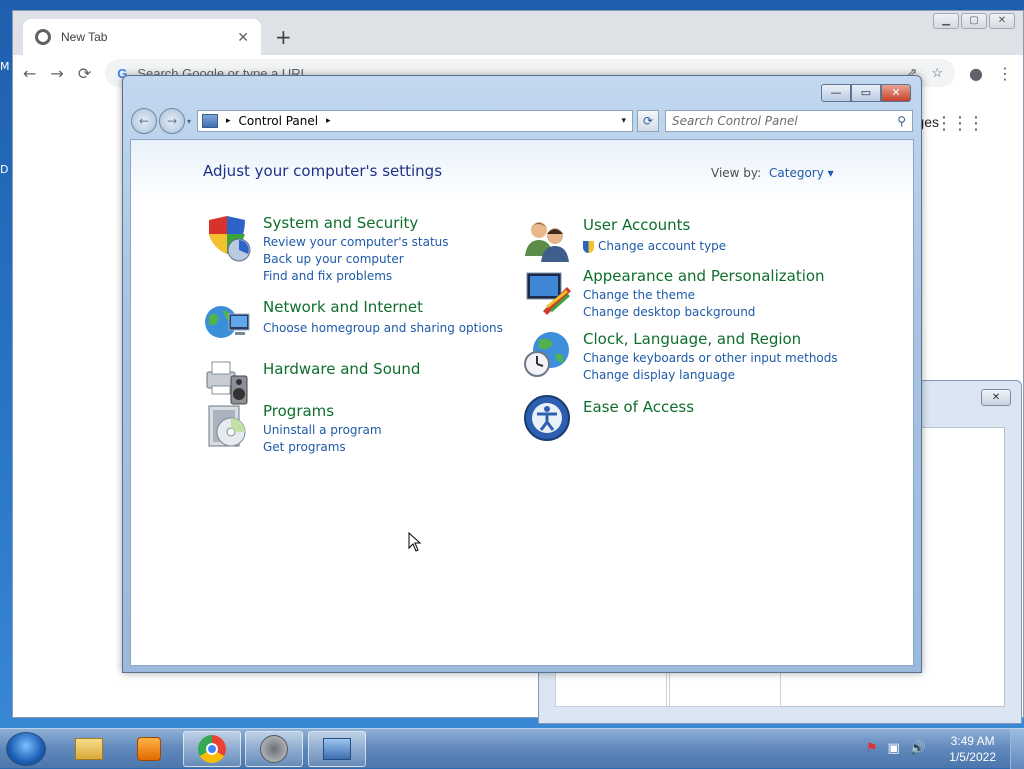  Describe the element at coordinates (6, 169) in the screenshot. I see `desktop-icon-label: D` at that location.